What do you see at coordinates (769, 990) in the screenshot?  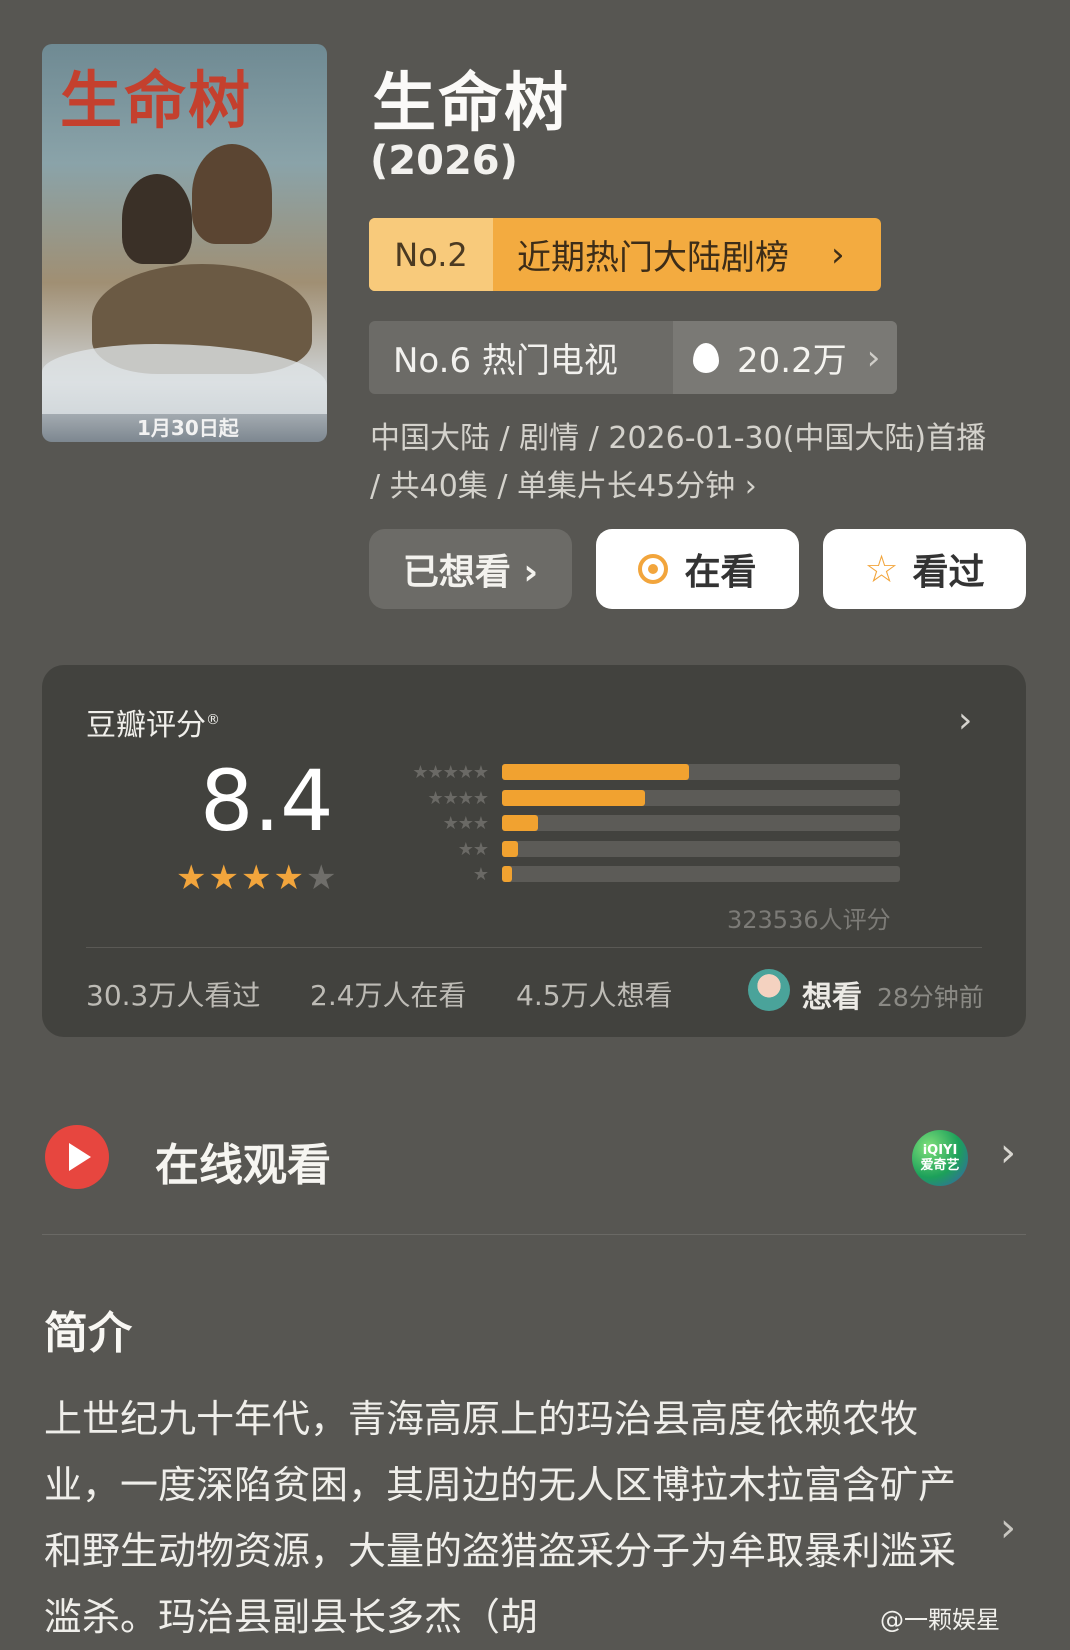 I see `avatar` at bounding box center [769, 990].